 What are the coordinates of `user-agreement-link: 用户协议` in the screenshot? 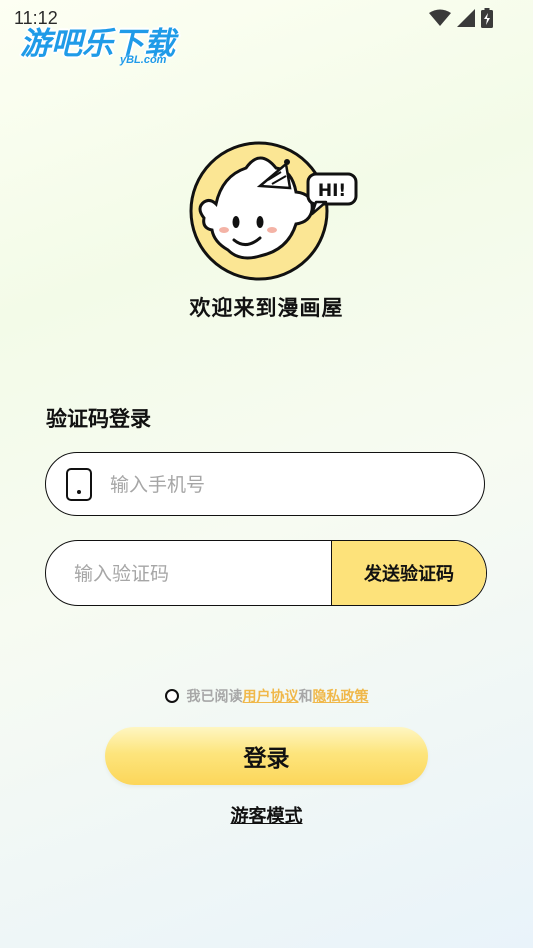 It's located at (271, 696).